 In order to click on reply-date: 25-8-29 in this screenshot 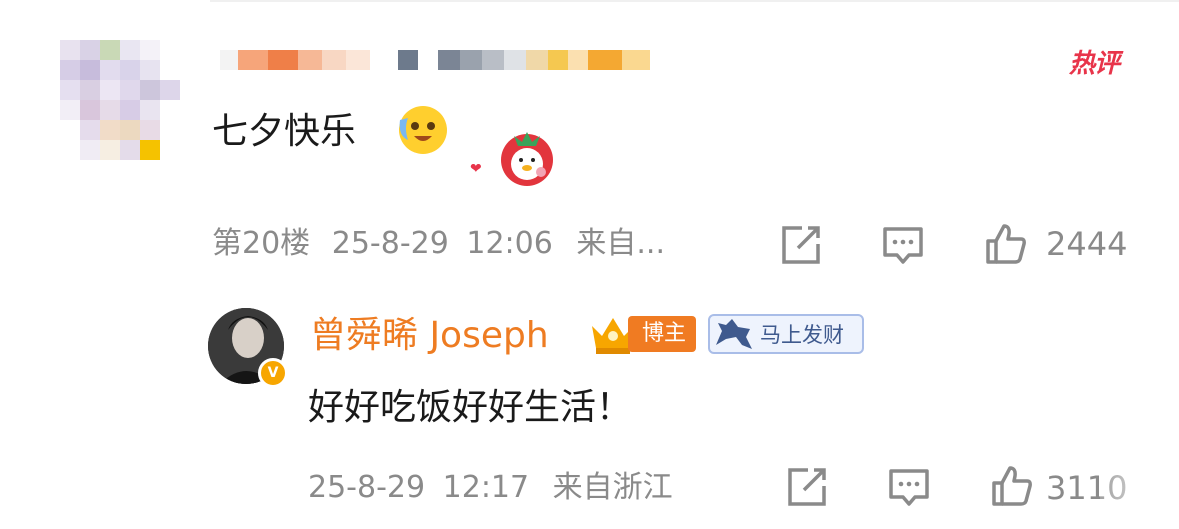, I will do `click(367, 487)`.